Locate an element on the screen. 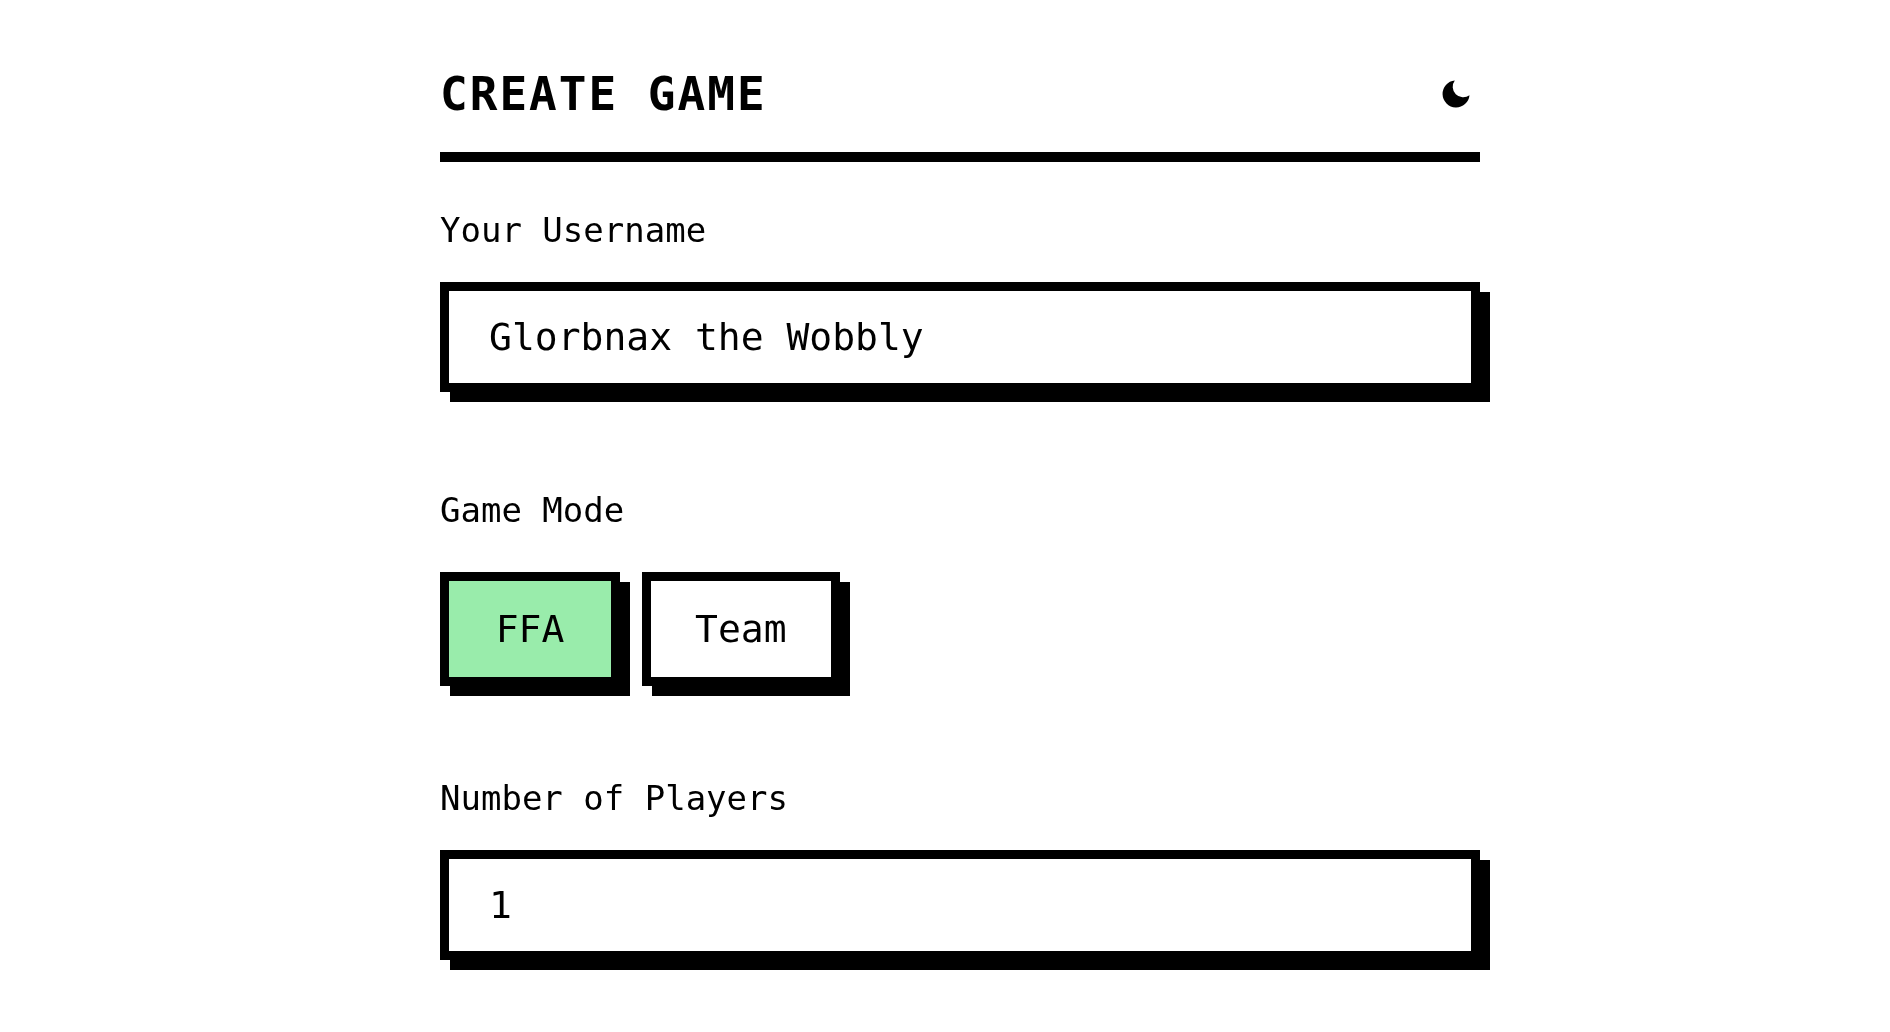  page-title: CREATE GAME is located at coordinates (603, 94).